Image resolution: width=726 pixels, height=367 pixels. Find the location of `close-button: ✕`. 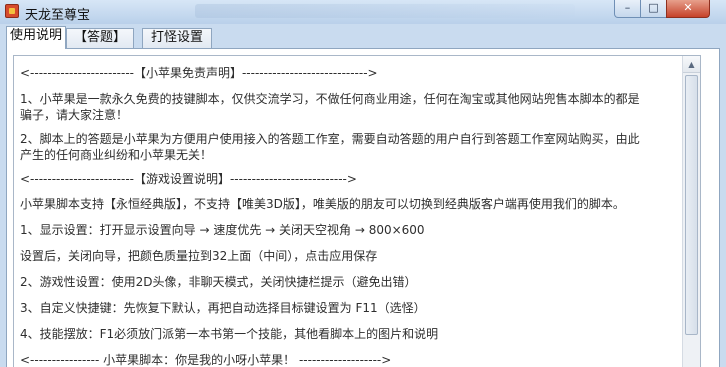

close-button: ✕ is located at coordinates (688, 9).